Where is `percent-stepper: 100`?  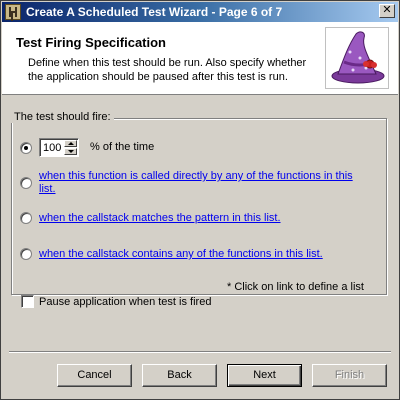
percent-stepper: 100 is located at coordinates (59, 147).